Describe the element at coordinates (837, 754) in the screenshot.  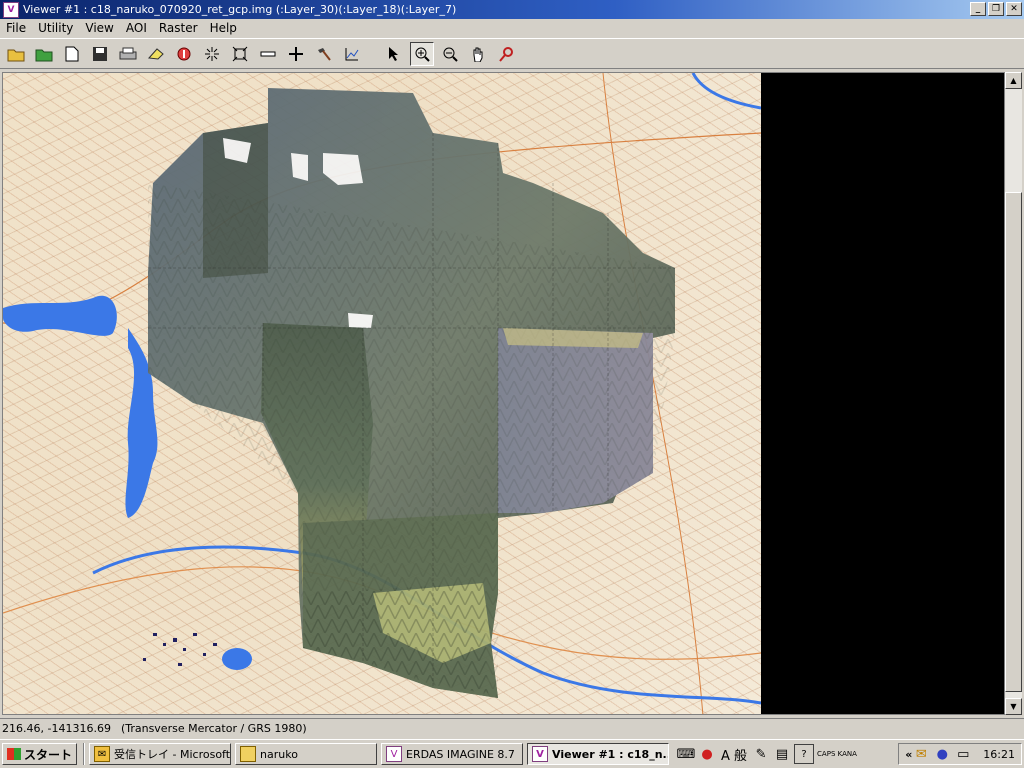
I see `caps-kana-indicator: CAPS KANA` at that location.